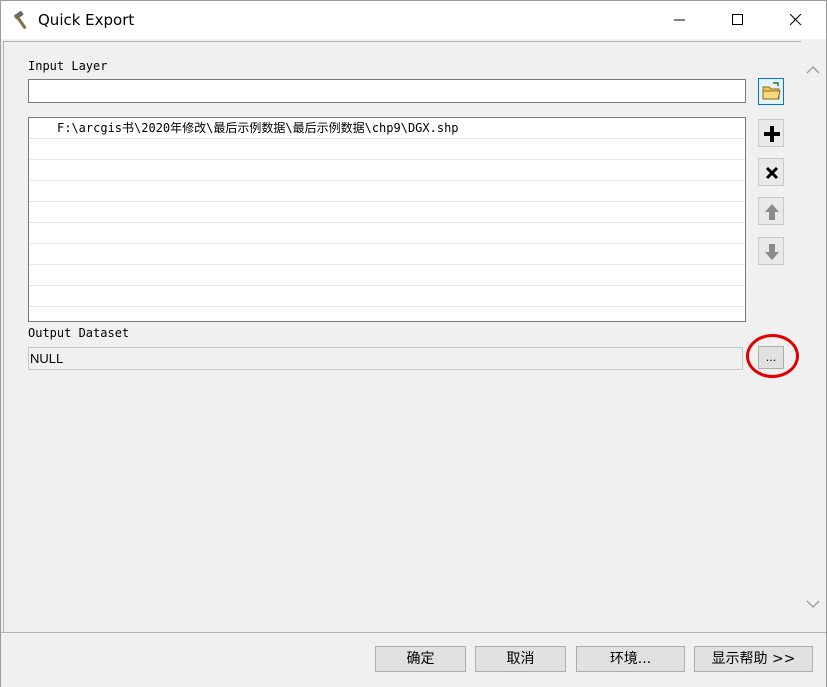  I want to click on highlight-circle, so click(772, 356).